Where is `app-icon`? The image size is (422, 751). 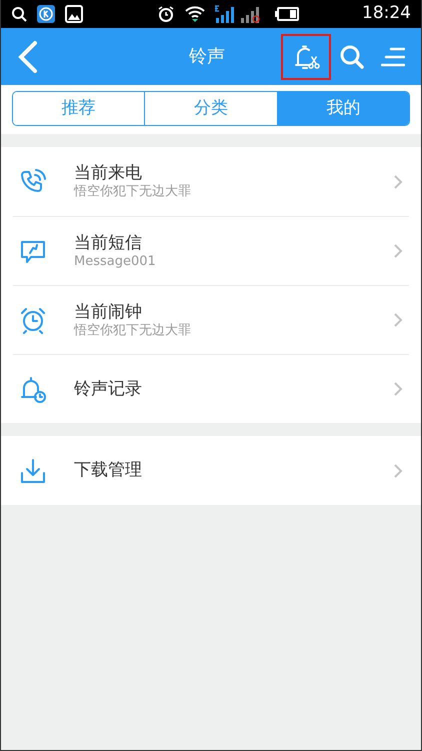
app-icon is located at coordinates (46, 14).